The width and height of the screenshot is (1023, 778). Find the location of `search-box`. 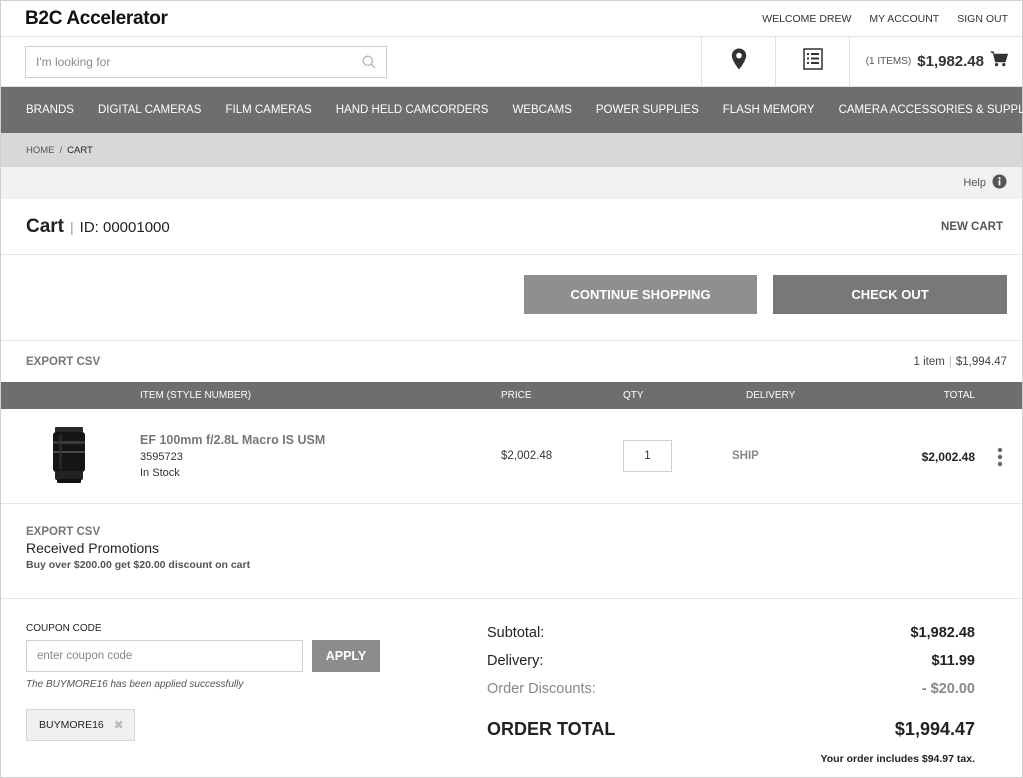

search-box is located at coordinates (206, 62).